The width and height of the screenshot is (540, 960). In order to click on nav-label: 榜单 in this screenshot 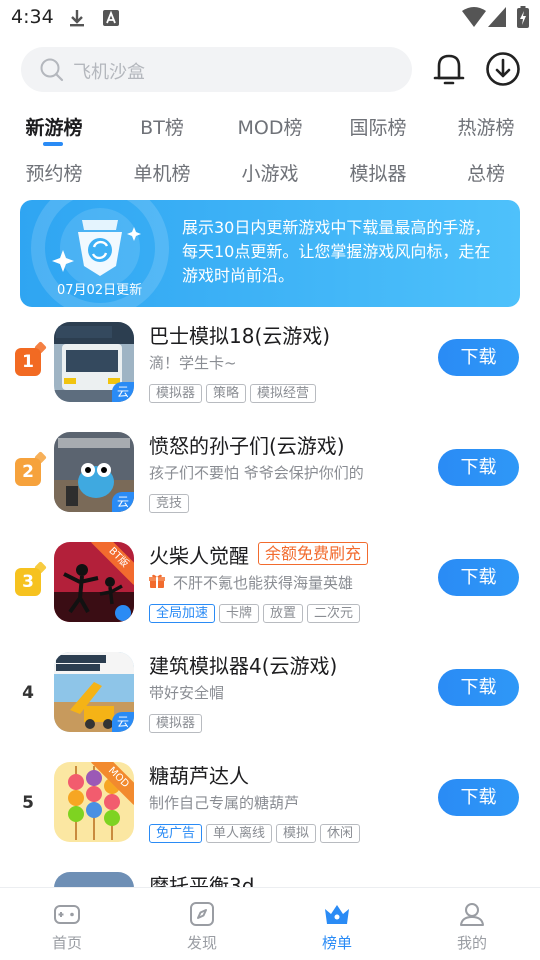, I will do `click(336, 943)`.